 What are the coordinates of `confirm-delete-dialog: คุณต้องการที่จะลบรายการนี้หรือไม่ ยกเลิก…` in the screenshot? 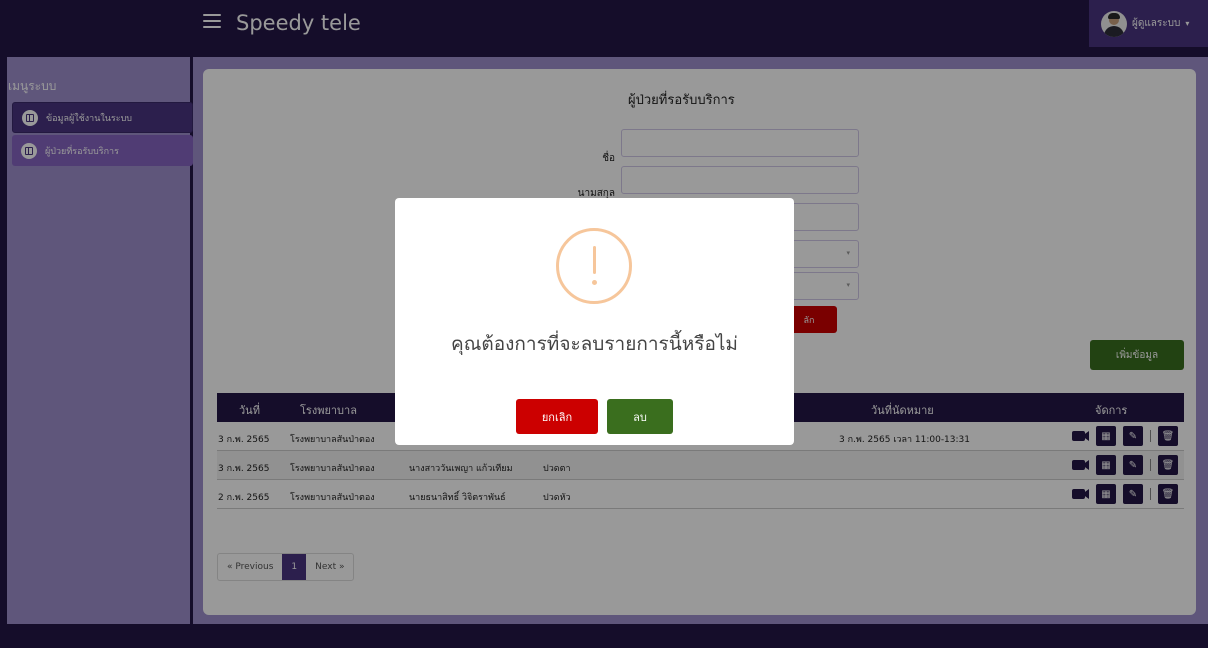 It's located at (594, 321).